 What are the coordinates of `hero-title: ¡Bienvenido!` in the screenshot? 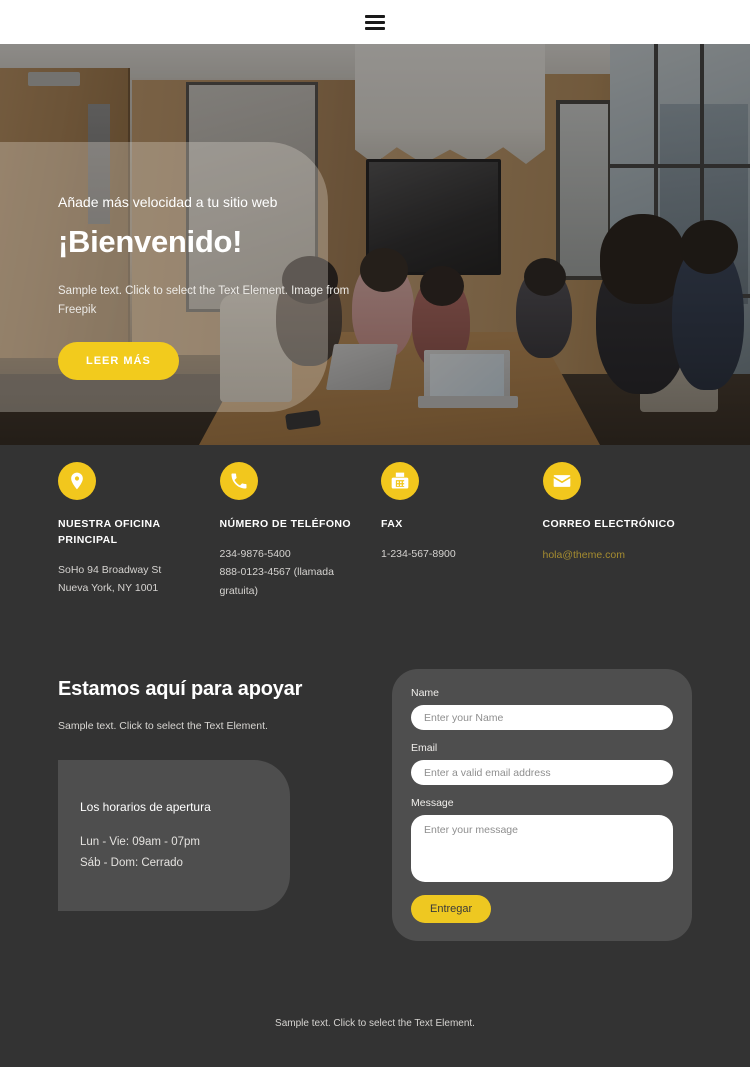 It's located at (150, 241).